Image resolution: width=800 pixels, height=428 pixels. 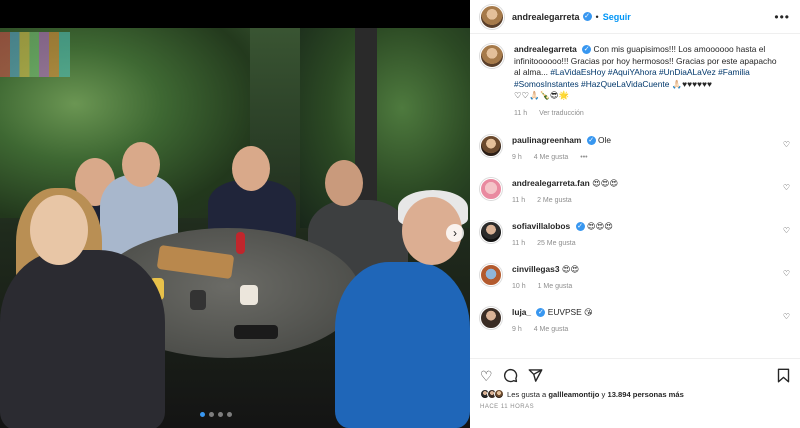 I want to click on comment-body: sofiavillalobos ✓ 😍😍😍 11 h 25 Me gusta, so click(x=643, y=235).